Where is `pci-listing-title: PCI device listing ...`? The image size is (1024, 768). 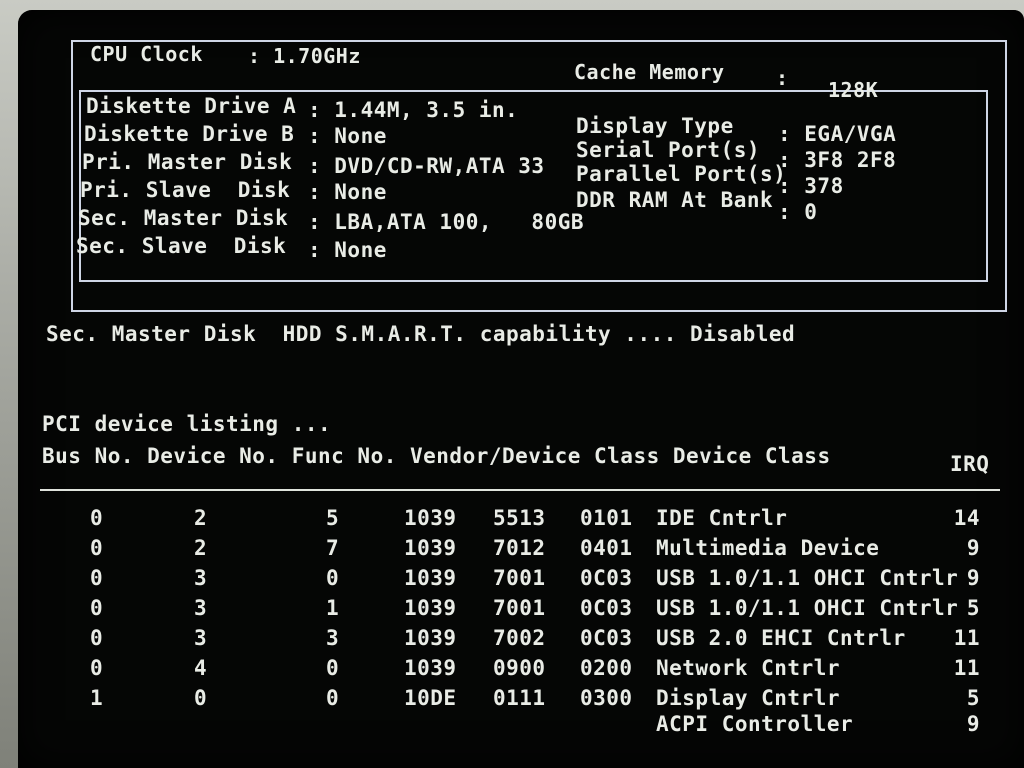 pci-listing-title: PCI device listing ... is located at coordinates (187, 424).